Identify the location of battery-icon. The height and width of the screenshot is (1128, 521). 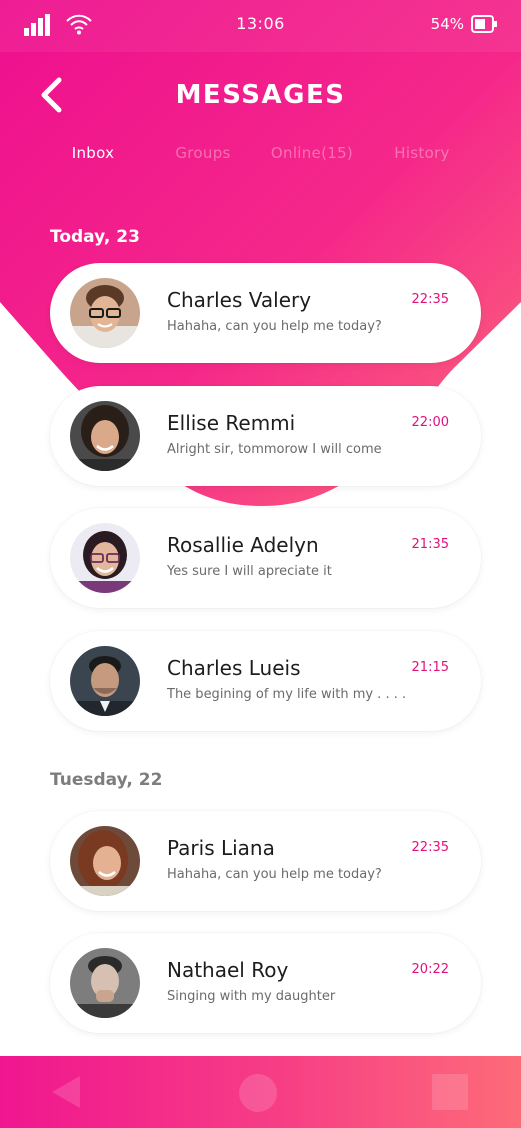
(484, 24).